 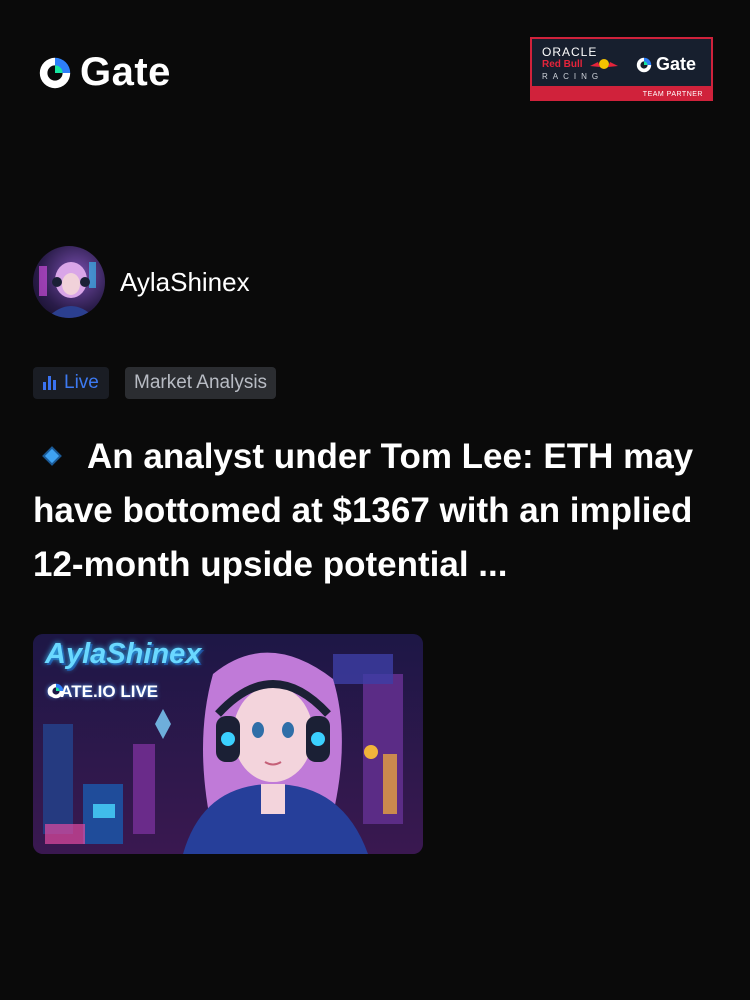 What do you see at coordinates (676, 64) in the screenshot?
I see `badge-gate-text: Gate` at bounding box center [676, 64].